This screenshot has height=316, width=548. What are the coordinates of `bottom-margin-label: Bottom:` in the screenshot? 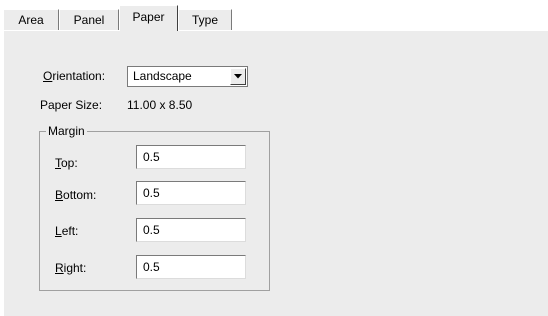 It's located at (75, 195).